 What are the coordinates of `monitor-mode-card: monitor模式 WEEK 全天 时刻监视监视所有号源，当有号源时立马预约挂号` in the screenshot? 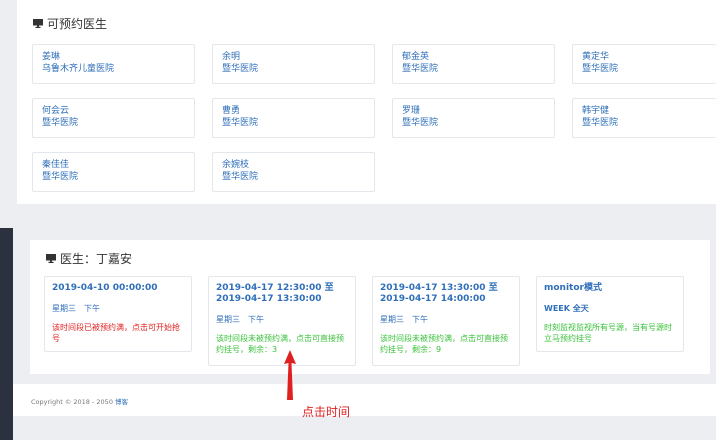 It's located at (610, 314).